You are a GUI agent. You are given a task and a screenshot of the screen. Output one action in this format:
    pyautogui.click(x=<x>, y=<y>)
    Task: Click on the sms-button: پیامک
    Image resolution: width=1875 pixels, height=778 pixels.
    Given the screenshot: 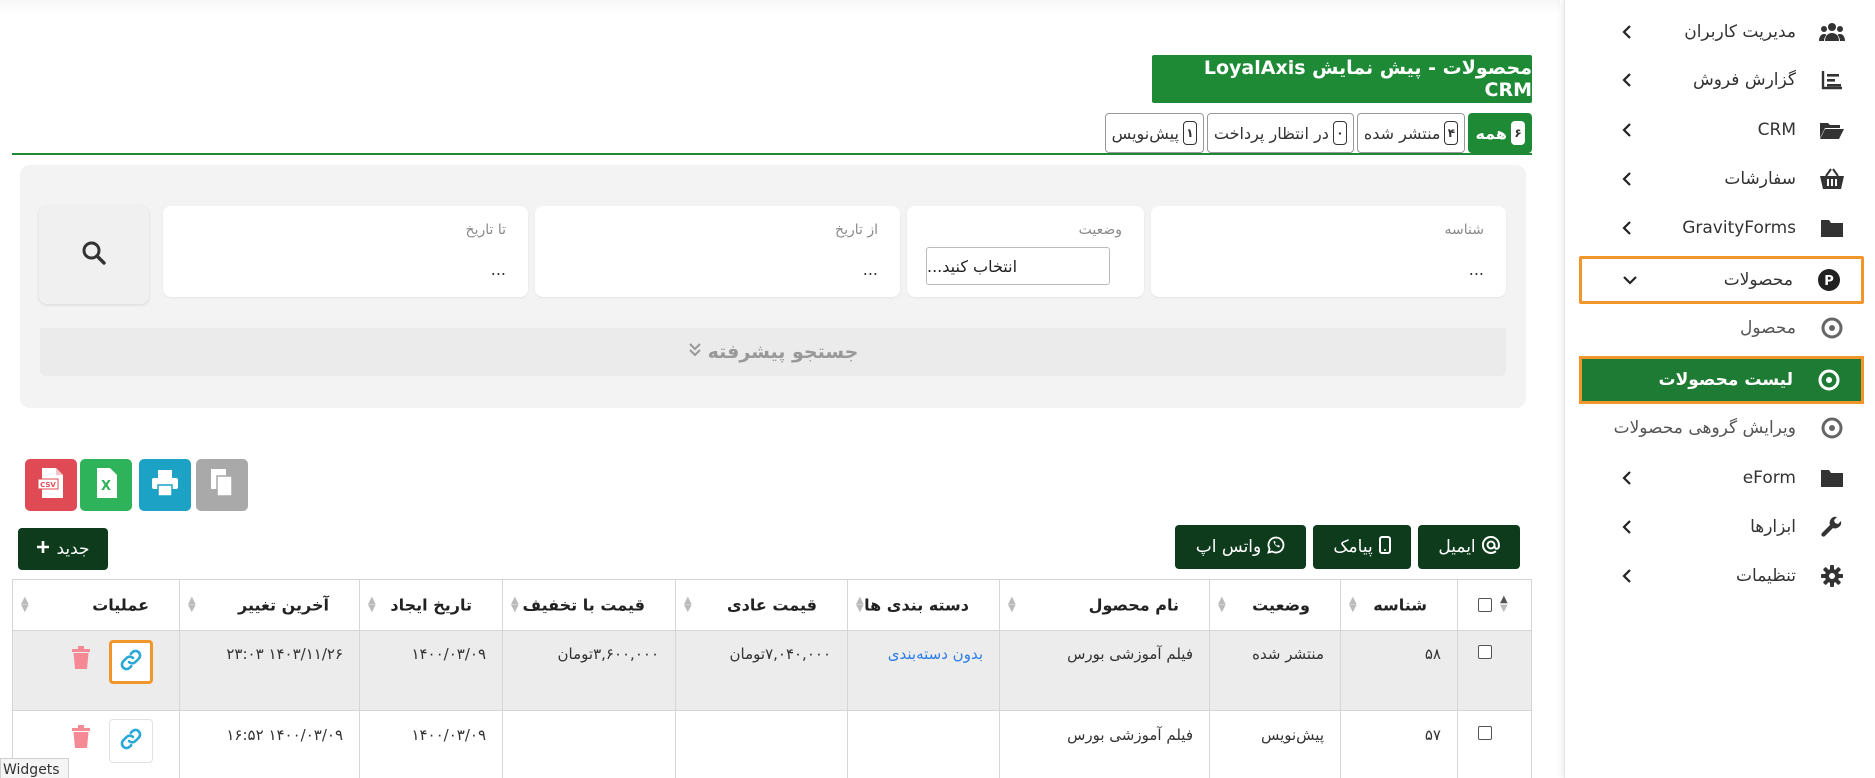 What is the action you would take?
    pyautogui.click(x=1362, y=547)
    